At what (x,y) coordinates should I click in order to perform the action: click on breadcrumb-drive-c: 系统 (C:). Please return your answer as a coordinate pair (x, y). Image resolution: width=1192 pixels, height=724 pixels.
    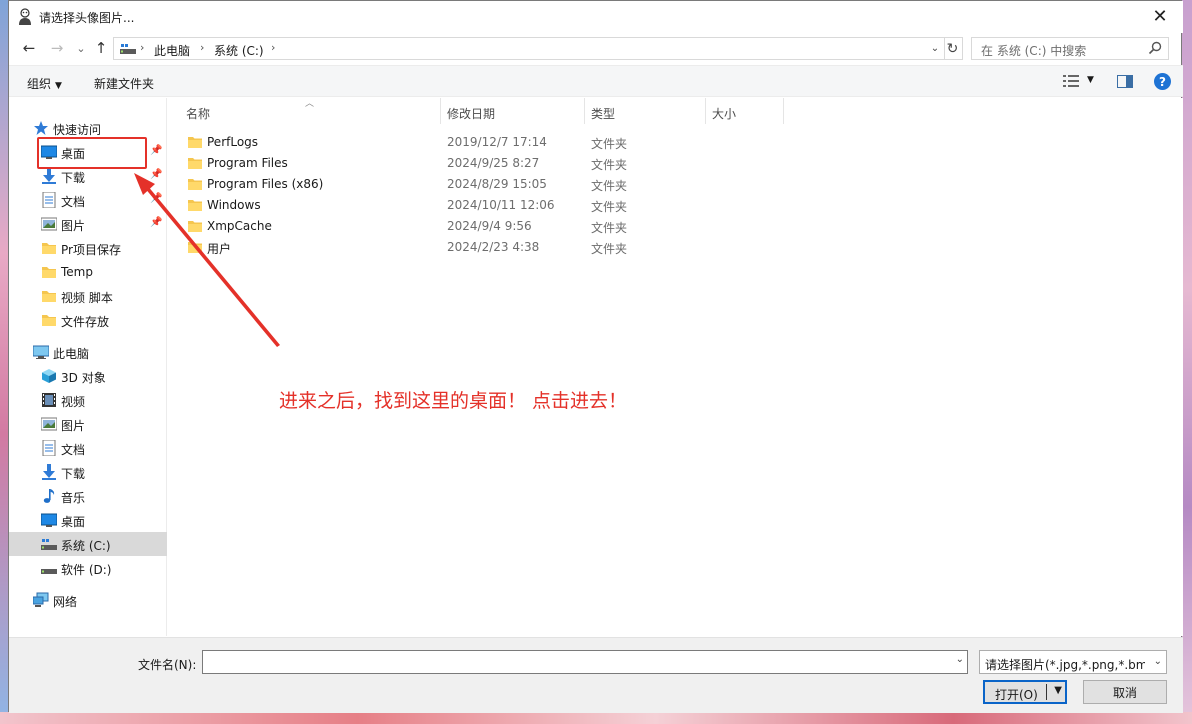
    Looking at the image, I should click on (239, 50).